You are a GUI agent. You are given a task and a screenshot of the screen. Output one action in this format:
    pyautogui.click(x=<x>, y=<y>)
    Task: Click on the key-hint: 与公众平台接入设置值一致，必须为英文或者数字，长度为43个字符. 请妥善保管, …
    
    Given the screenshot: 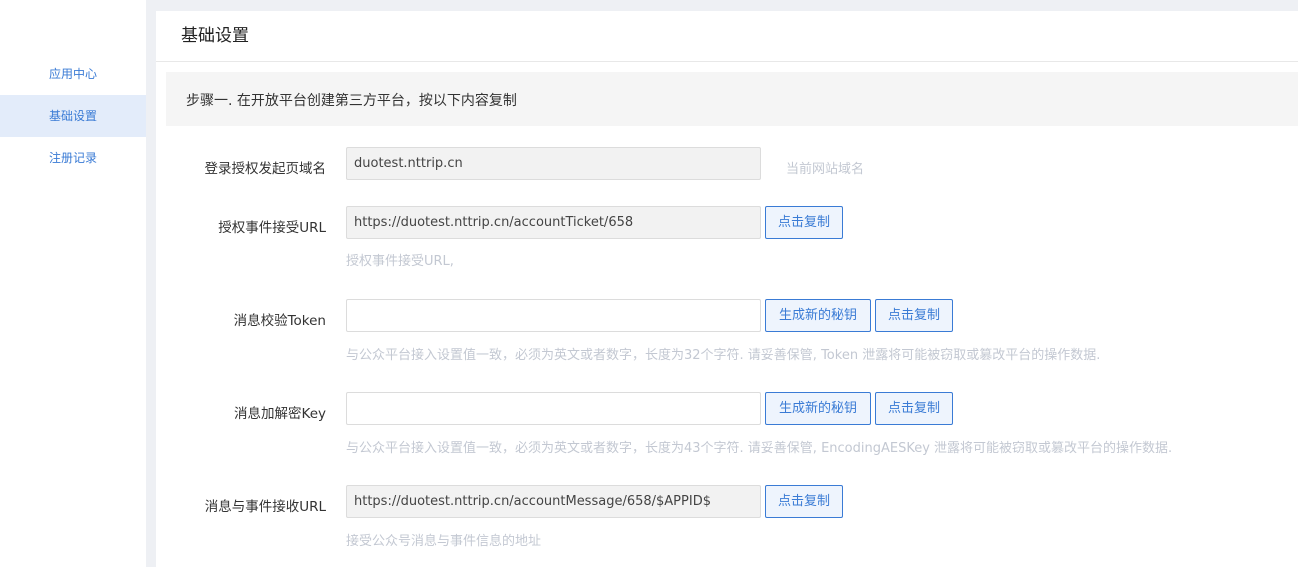 What is the action you would take?
    pyautogui.click(x=759, y=448)
    